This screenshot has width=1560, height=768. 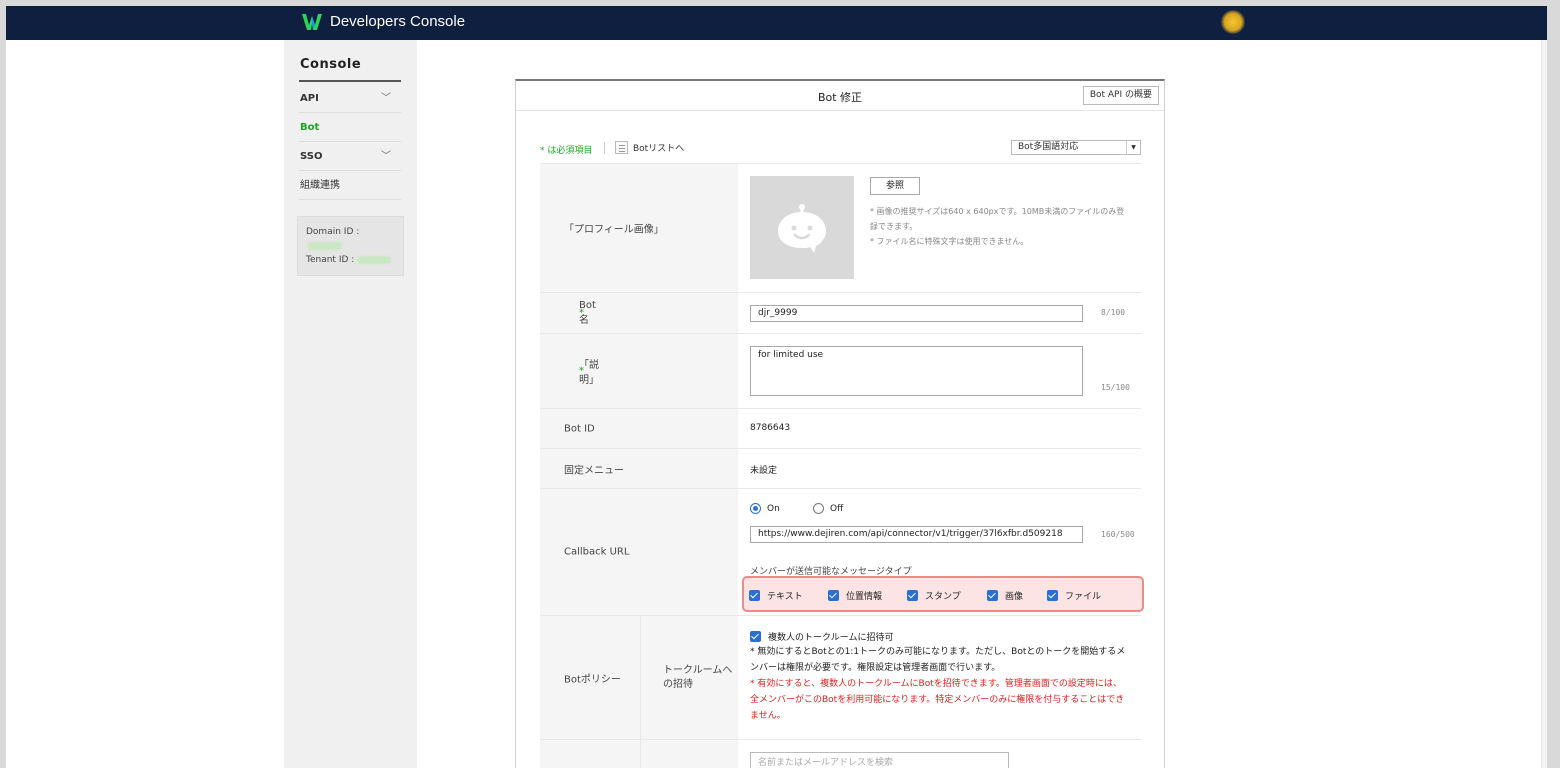 I want to click on description-row: * 「説明」 for limited use 15/100, so click(x=840, y=371).